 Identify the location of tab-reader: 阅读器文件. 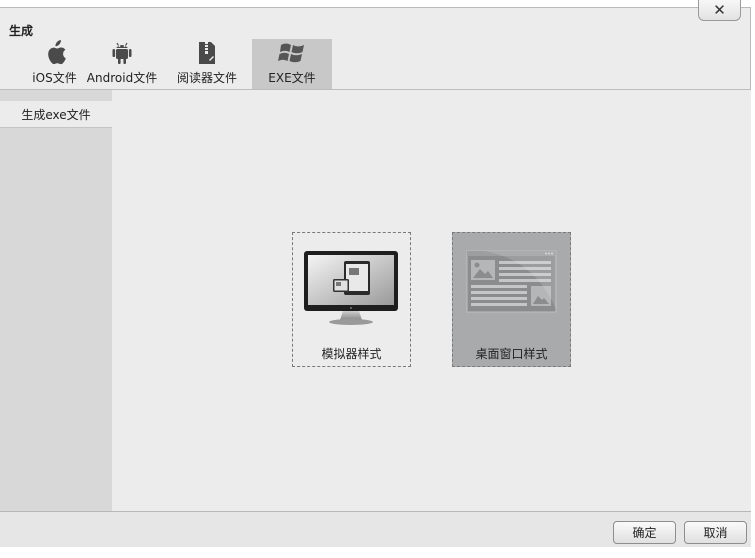
(207, 64).